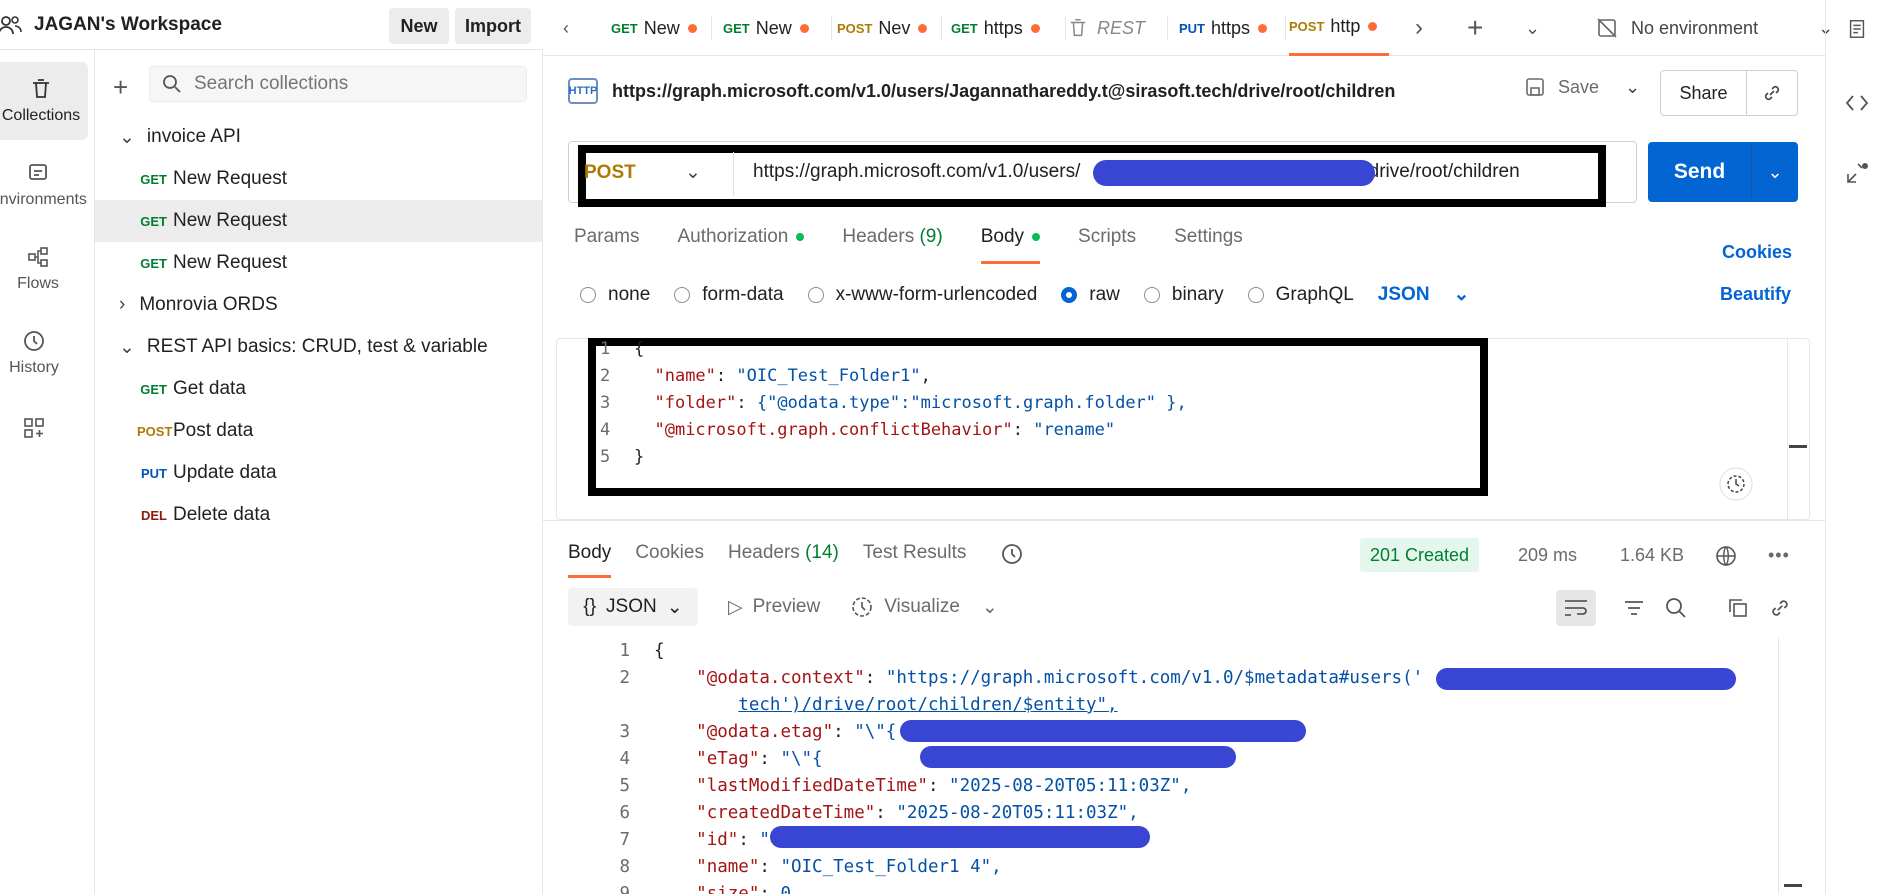 The image size is (1884, 894). What do you see at coordinates (222, 514) in the screenshot?
I see `request-label: Delete data` at bounding box center [222, 514].